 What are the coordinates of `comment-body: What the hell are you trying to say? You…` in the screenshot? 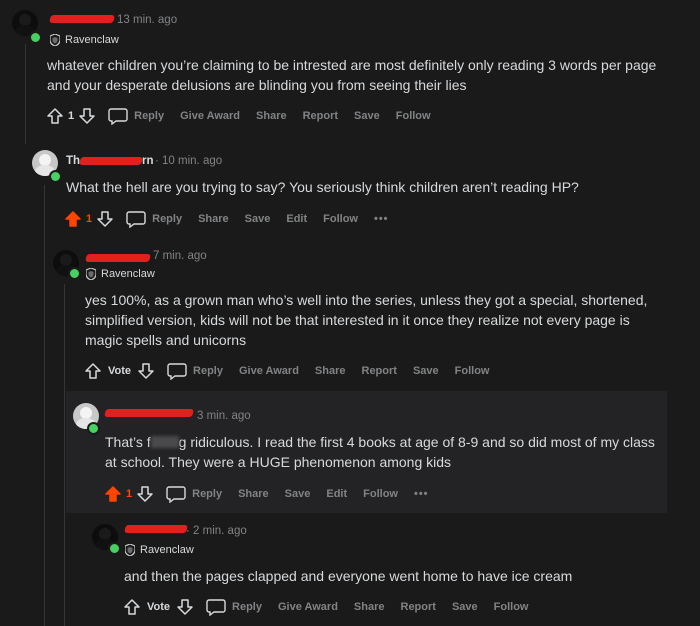 It's located at (322, 187).